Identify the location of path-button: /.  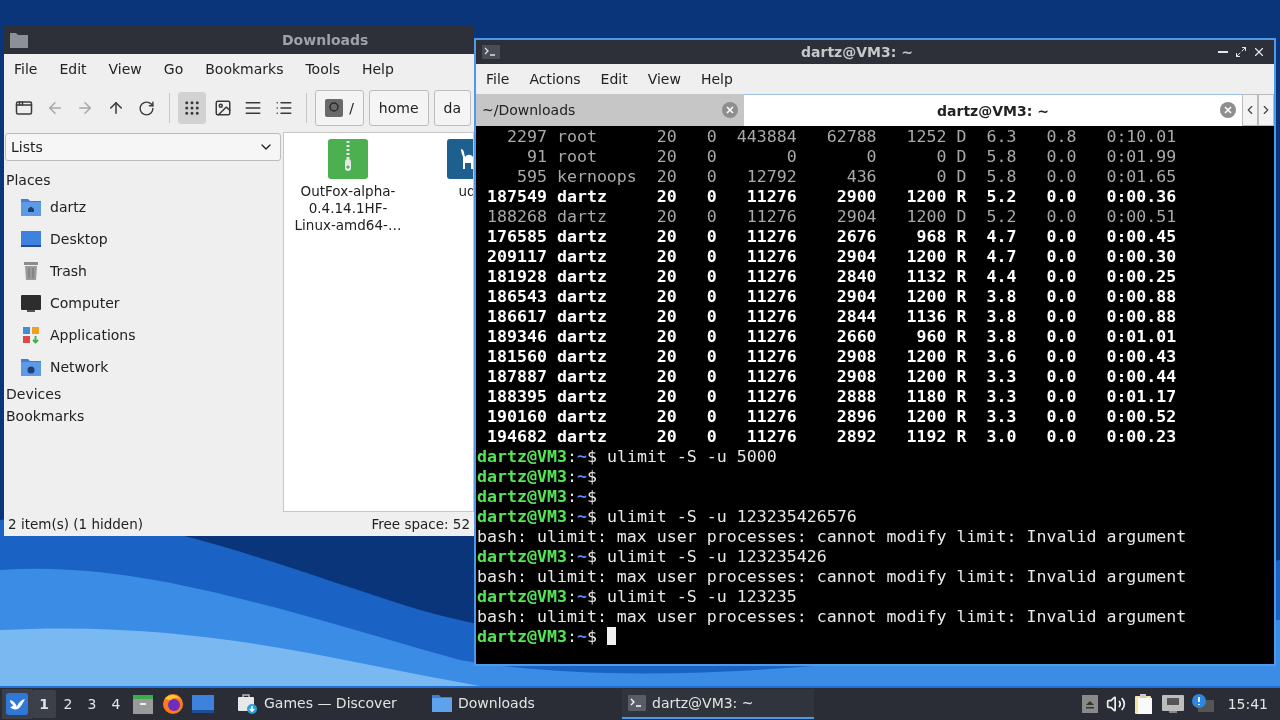
(339, 108).